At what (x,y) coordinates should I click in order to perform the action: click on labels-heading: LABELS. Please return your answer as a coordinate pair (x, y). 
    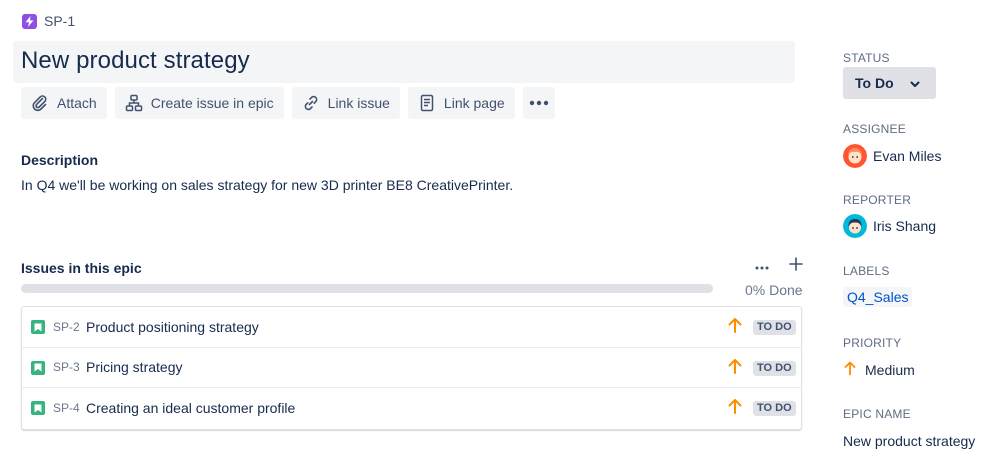
    Looking at the image, I should click on (866, 271).